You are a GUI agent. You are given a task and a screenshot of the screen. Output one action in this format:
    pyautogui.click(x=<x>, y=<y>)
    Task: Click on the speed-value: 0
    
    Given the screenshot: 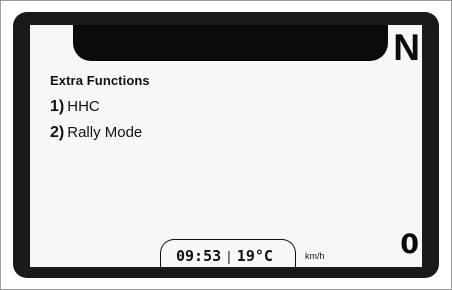 What is the action you would take?
    pyautogui.click(x=409, y=244)
    